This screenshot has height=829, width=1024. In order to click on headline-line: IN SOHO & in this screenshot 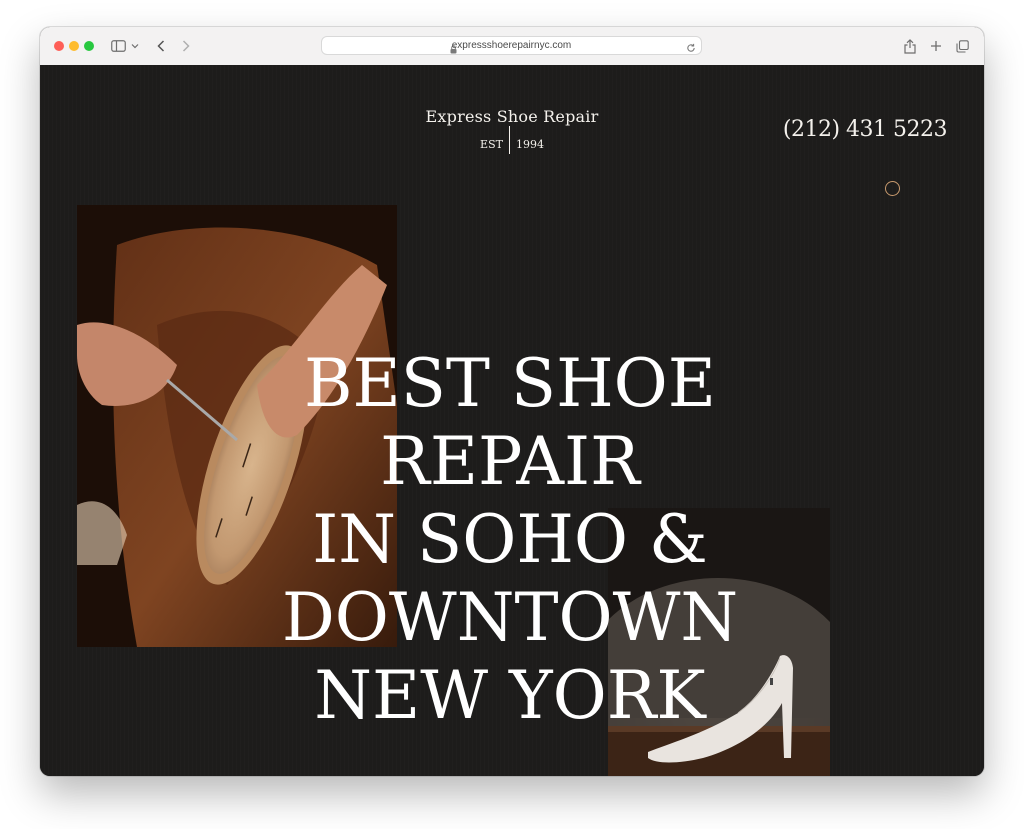, I will do `click(510, 539)`.